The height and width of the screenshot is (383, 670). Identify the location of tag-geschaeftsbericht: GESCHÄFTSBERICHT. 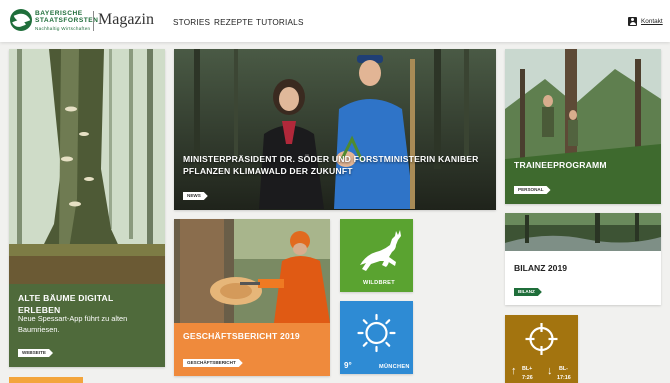
(213, 363).